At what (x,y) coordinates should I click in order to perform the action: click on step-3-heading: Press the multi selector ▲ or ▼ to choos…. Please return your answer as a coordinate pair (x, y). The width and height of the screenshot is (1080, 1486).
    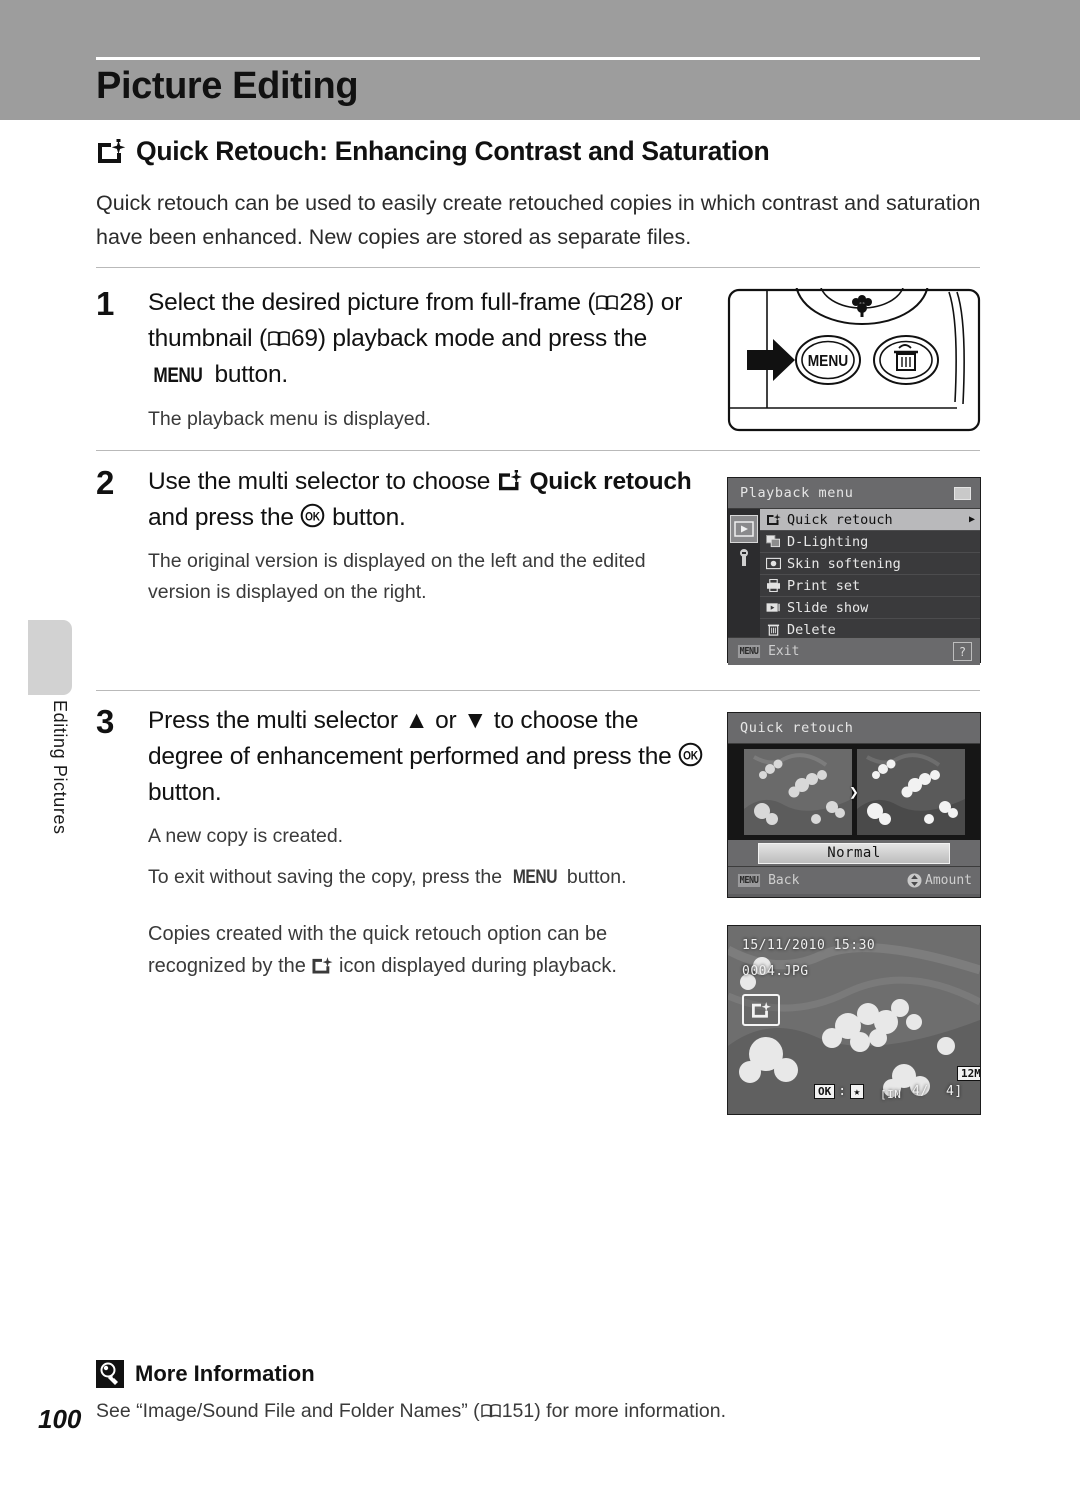
    Looking at the image, I should click on (428, 757).